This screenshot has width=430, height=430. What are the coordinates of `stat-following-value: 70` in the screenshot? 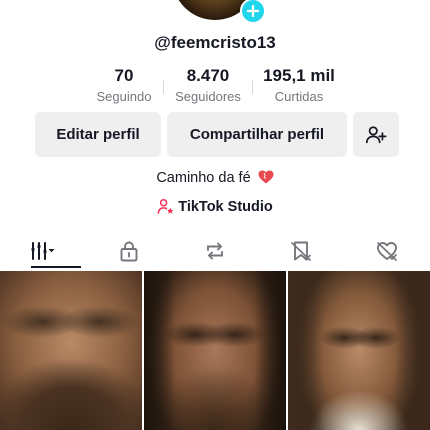 It's located at (124, 75).